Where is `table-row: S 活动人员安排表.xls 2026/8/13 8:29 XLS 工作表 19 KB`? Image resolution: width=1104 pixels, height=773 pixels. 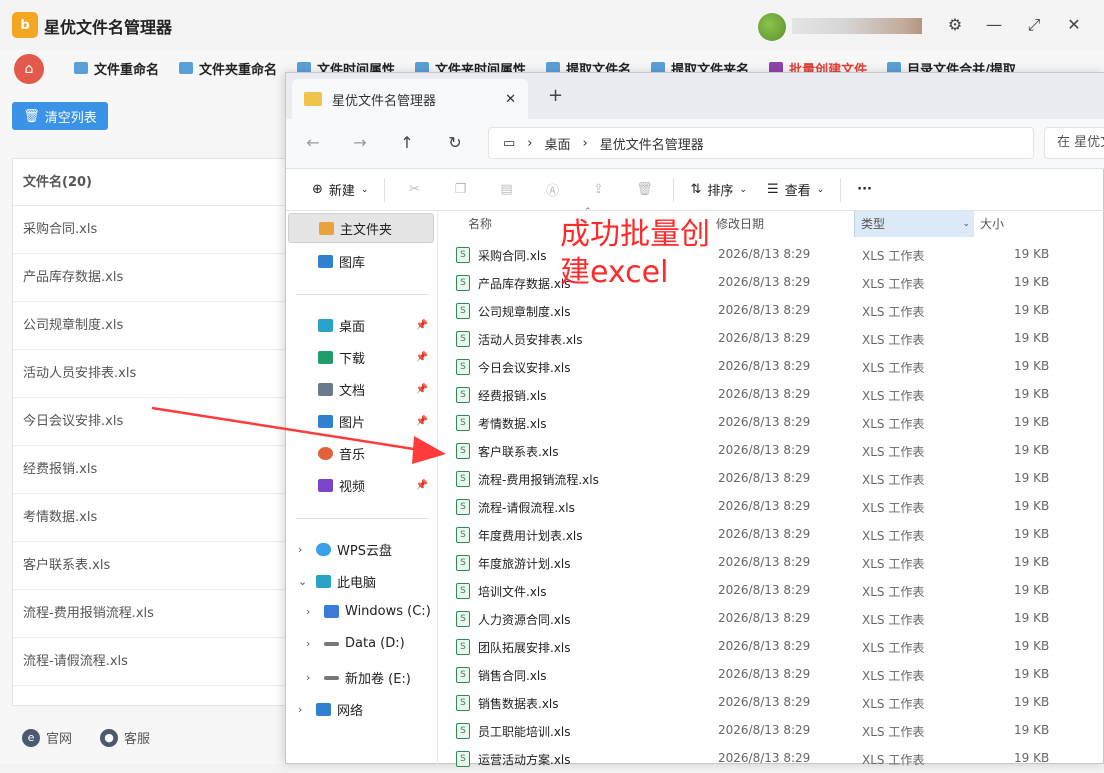 table-row: S 活动人员安排表.xls 2026/8/13 8:29 XLS 工作表 19 KB is located at coordinates (771, 339).